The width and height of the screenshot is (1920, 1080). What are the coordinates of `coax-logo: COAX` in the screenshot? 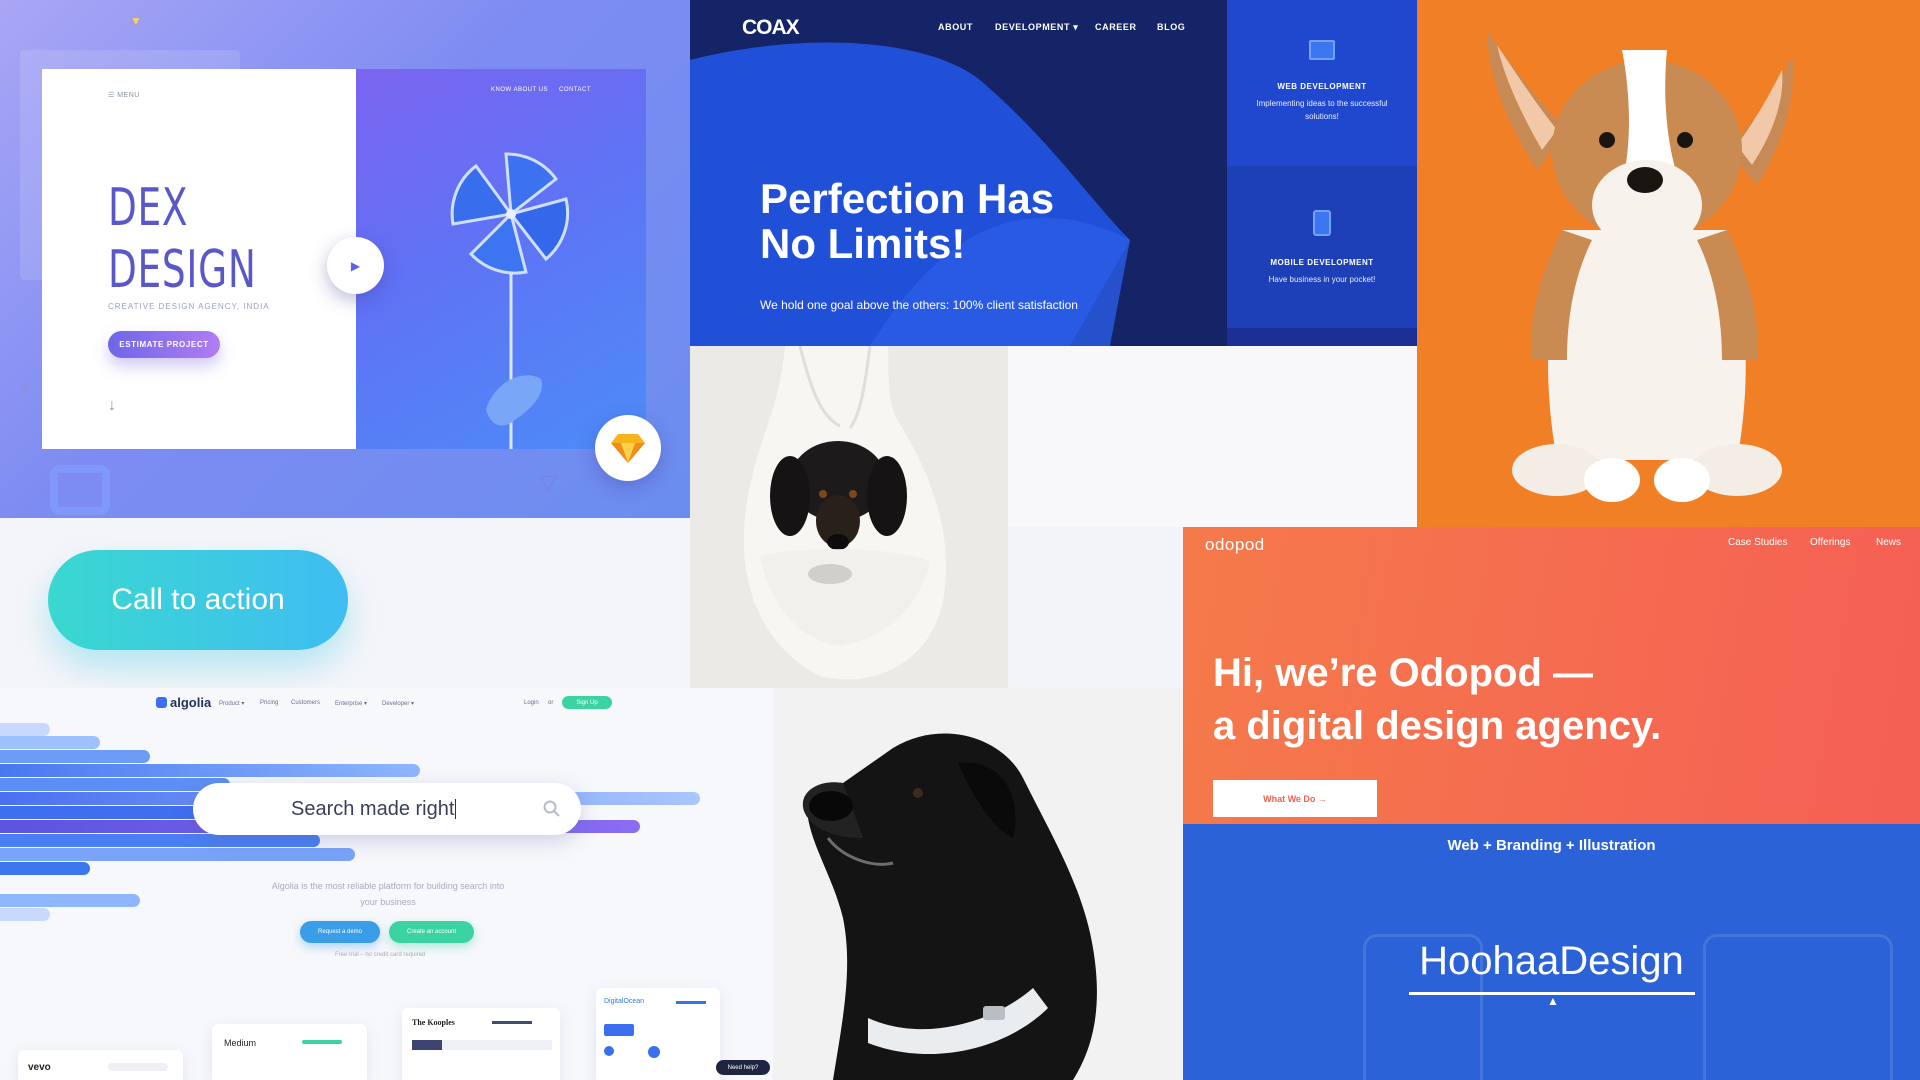 It's located at (771, 28).